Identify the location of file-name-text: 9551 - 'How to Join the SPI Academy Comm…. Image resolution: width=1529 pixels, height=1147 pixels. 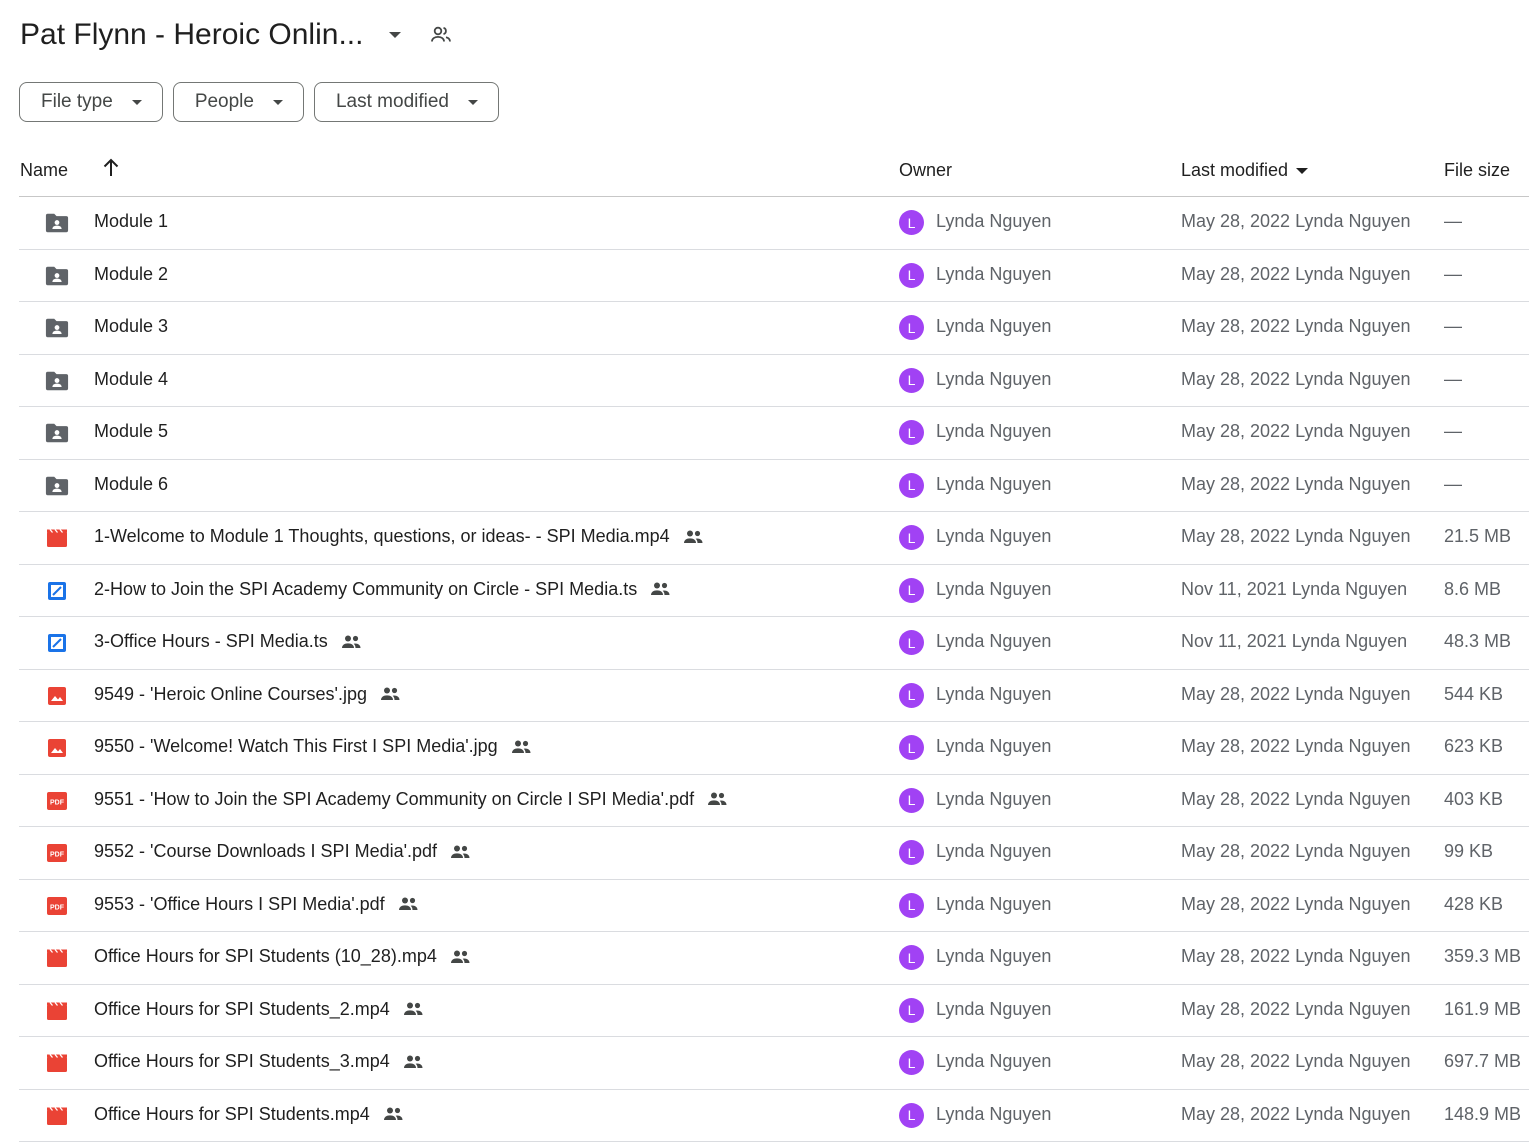
(394, 798).